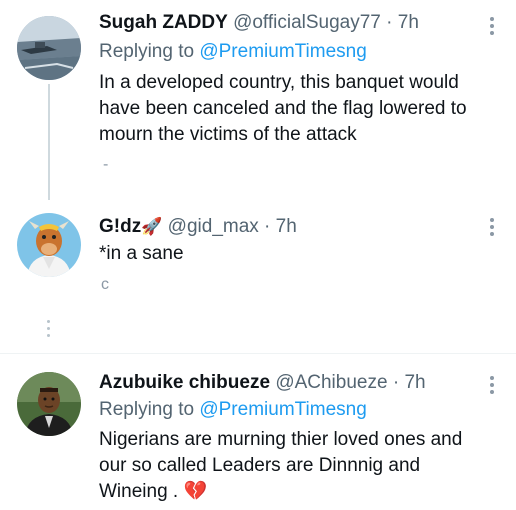 The height and width of the screenshot is (510, 516). I want to click on author-handle: @officialSugay77, so click(307, 22).